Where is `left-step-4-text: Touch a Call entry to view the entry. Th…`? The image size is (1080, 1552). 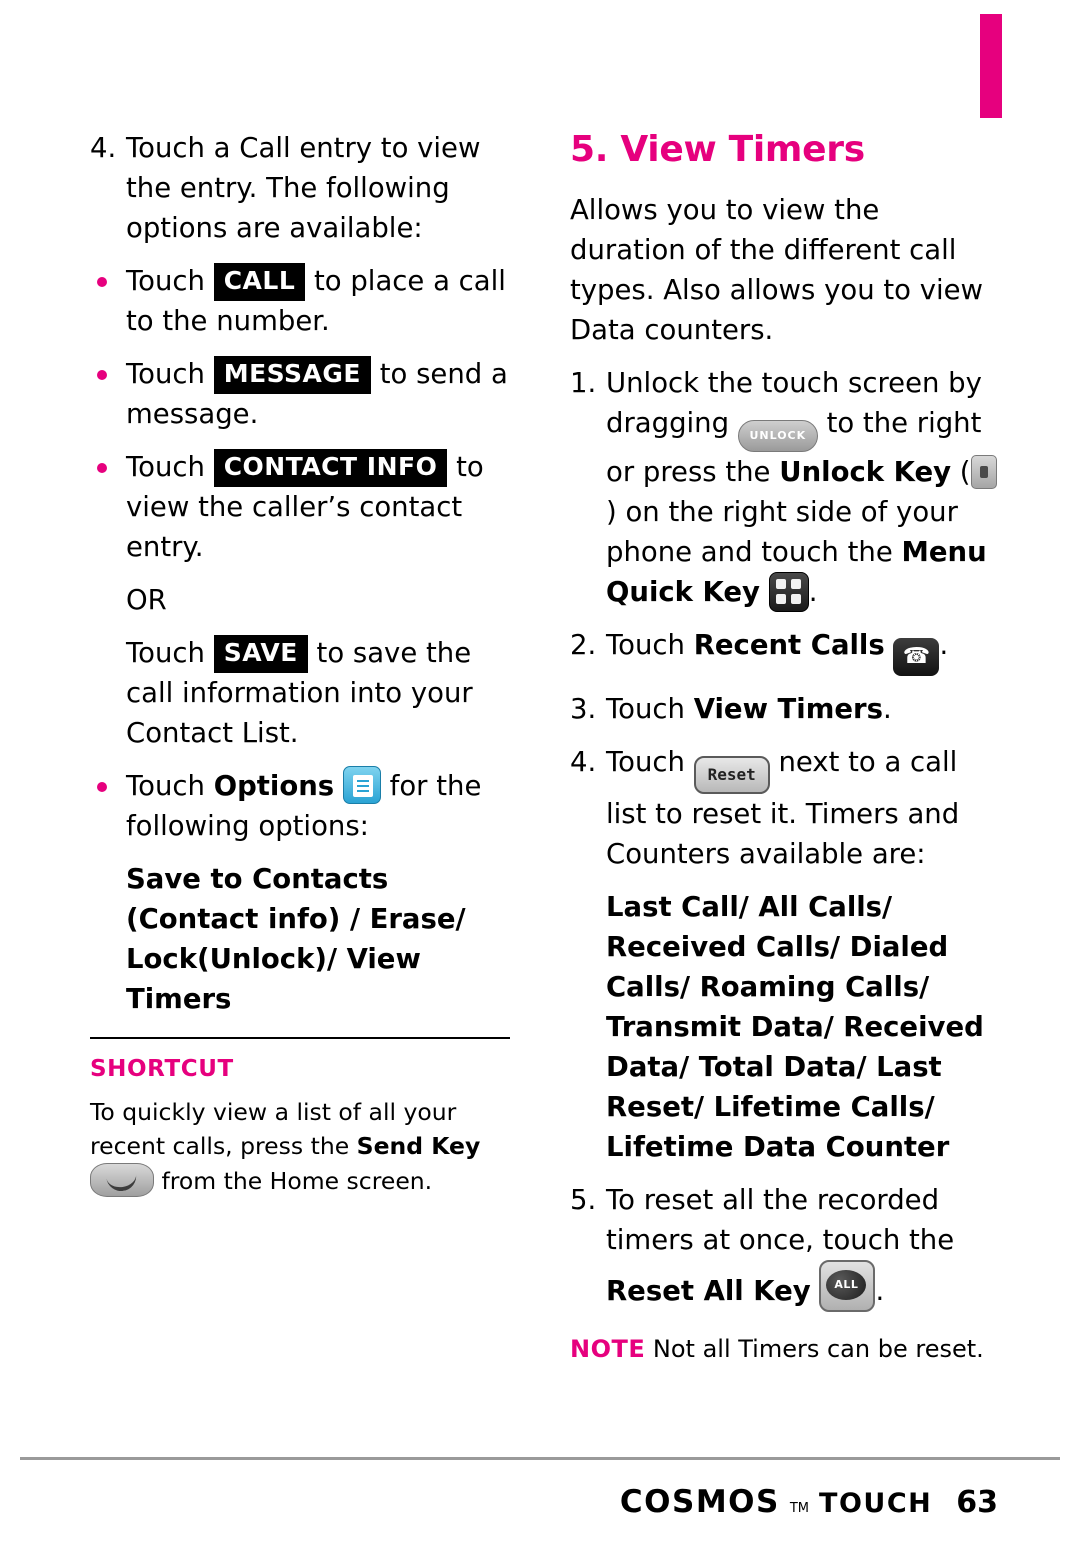
left-step-4-text: Touch a Call entry to view the entry. Th… is located at coordinates (303, 188).